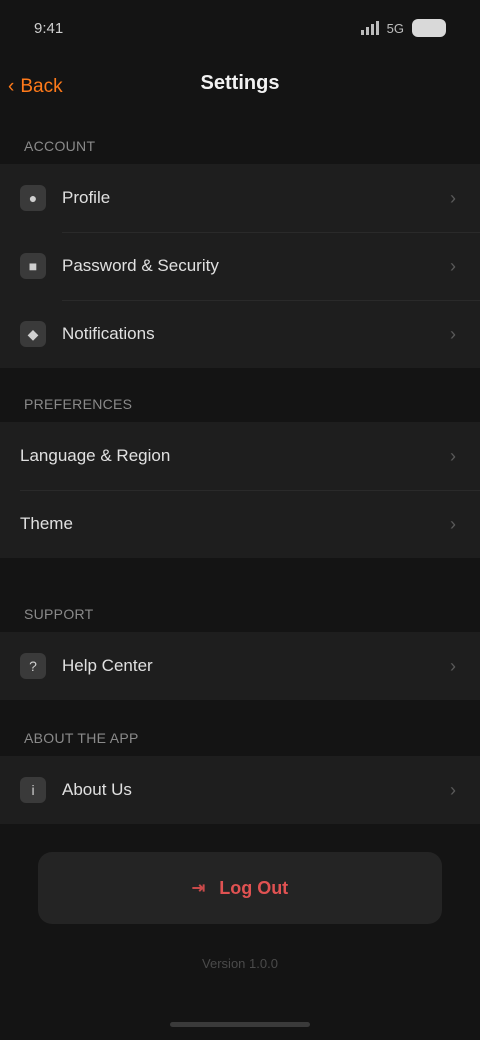 The height and width of the screenshot is (1040, 480). What do you see at coordinates (240, 28) in the screenshot?
I see `status-bar: 9:41 5G` at bounding box center [240, 28].